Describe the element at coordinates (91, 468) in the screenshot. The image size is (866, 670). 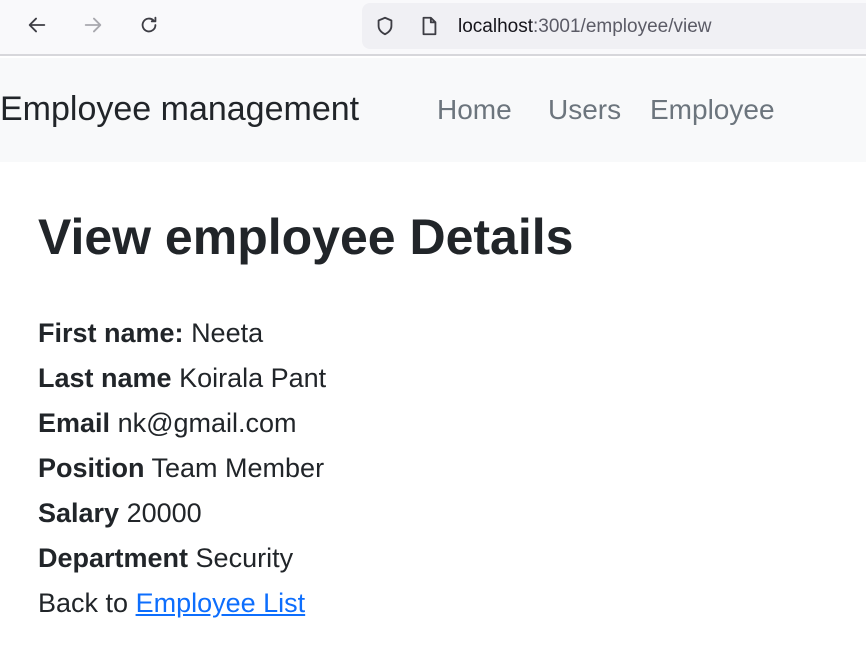
I see `detail-label: Position` at that location.